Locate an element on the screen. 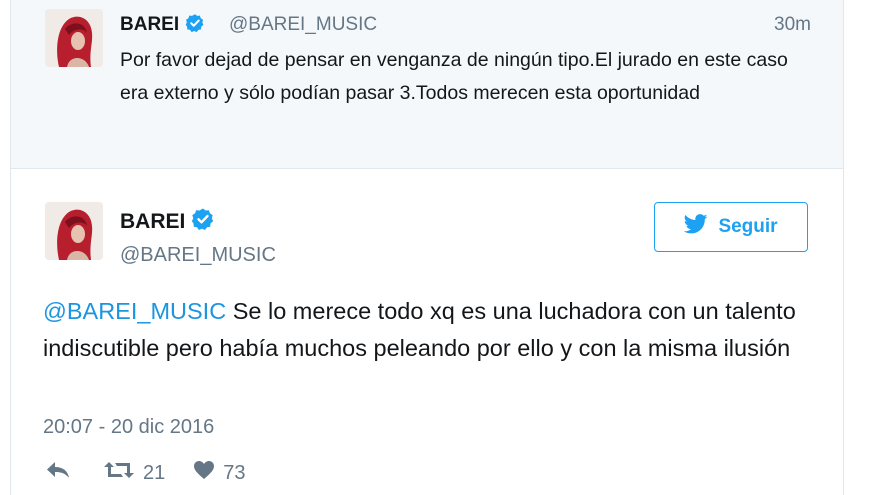 The height and width of the screenshot is (495, 880). follow-button: Seguir is located at coordinates (731, 227).